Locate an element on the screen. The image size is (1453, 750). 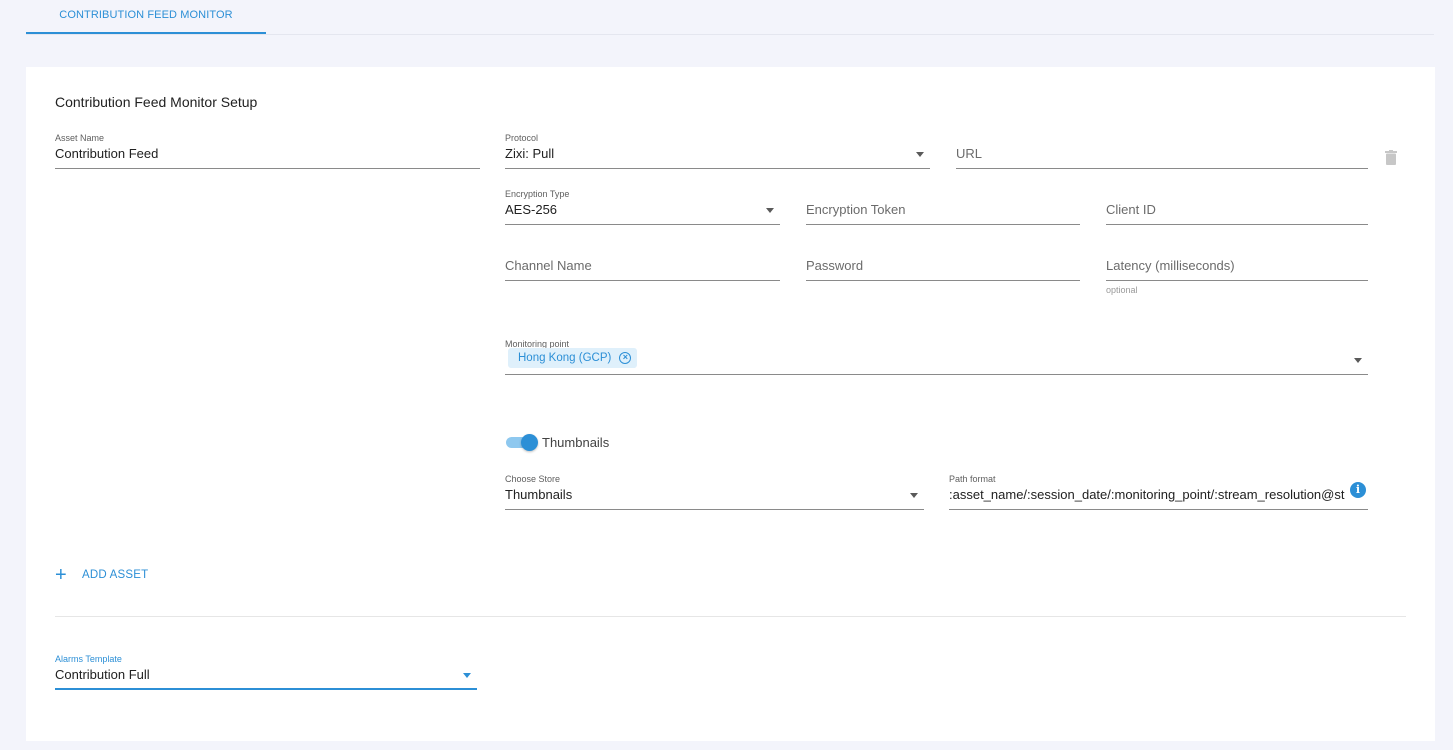
url-placeholder: URL is located at coordinates (969, 153).